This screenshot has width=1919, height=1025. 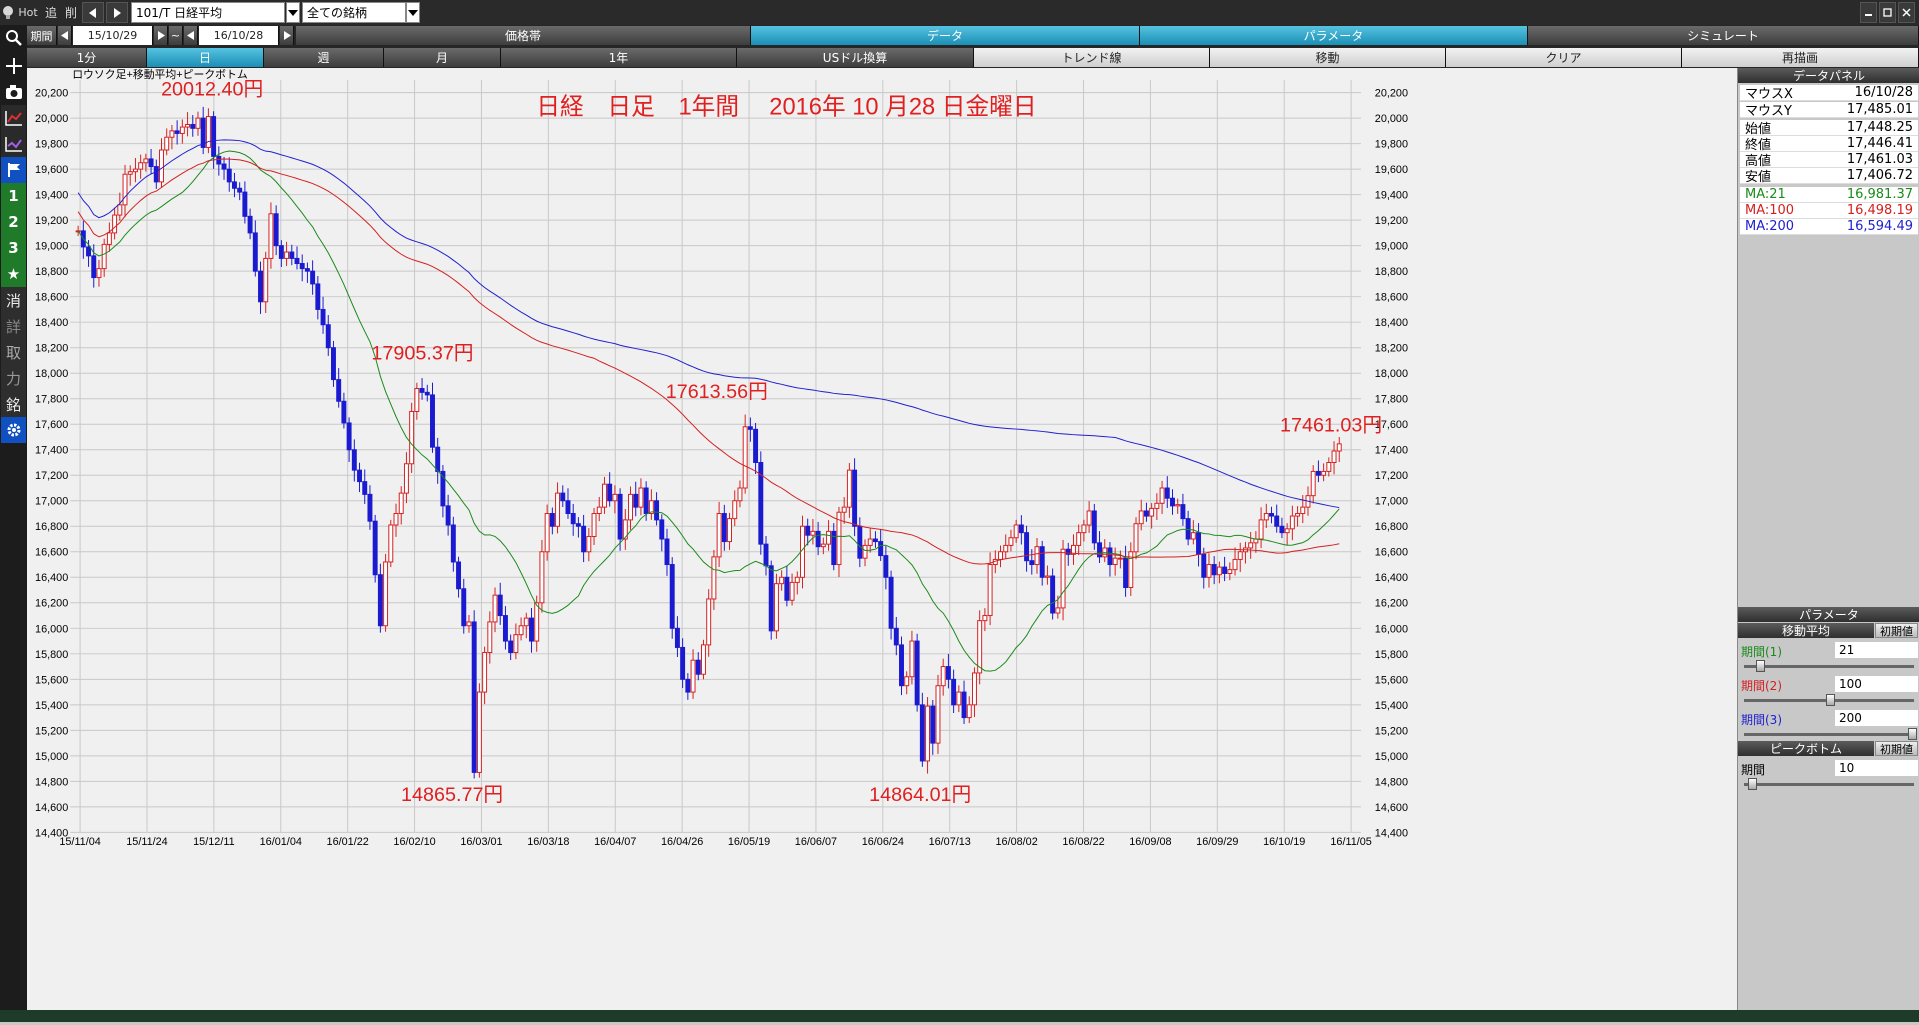 I want to click on crosshair-icon, so click(x=13, y=66).